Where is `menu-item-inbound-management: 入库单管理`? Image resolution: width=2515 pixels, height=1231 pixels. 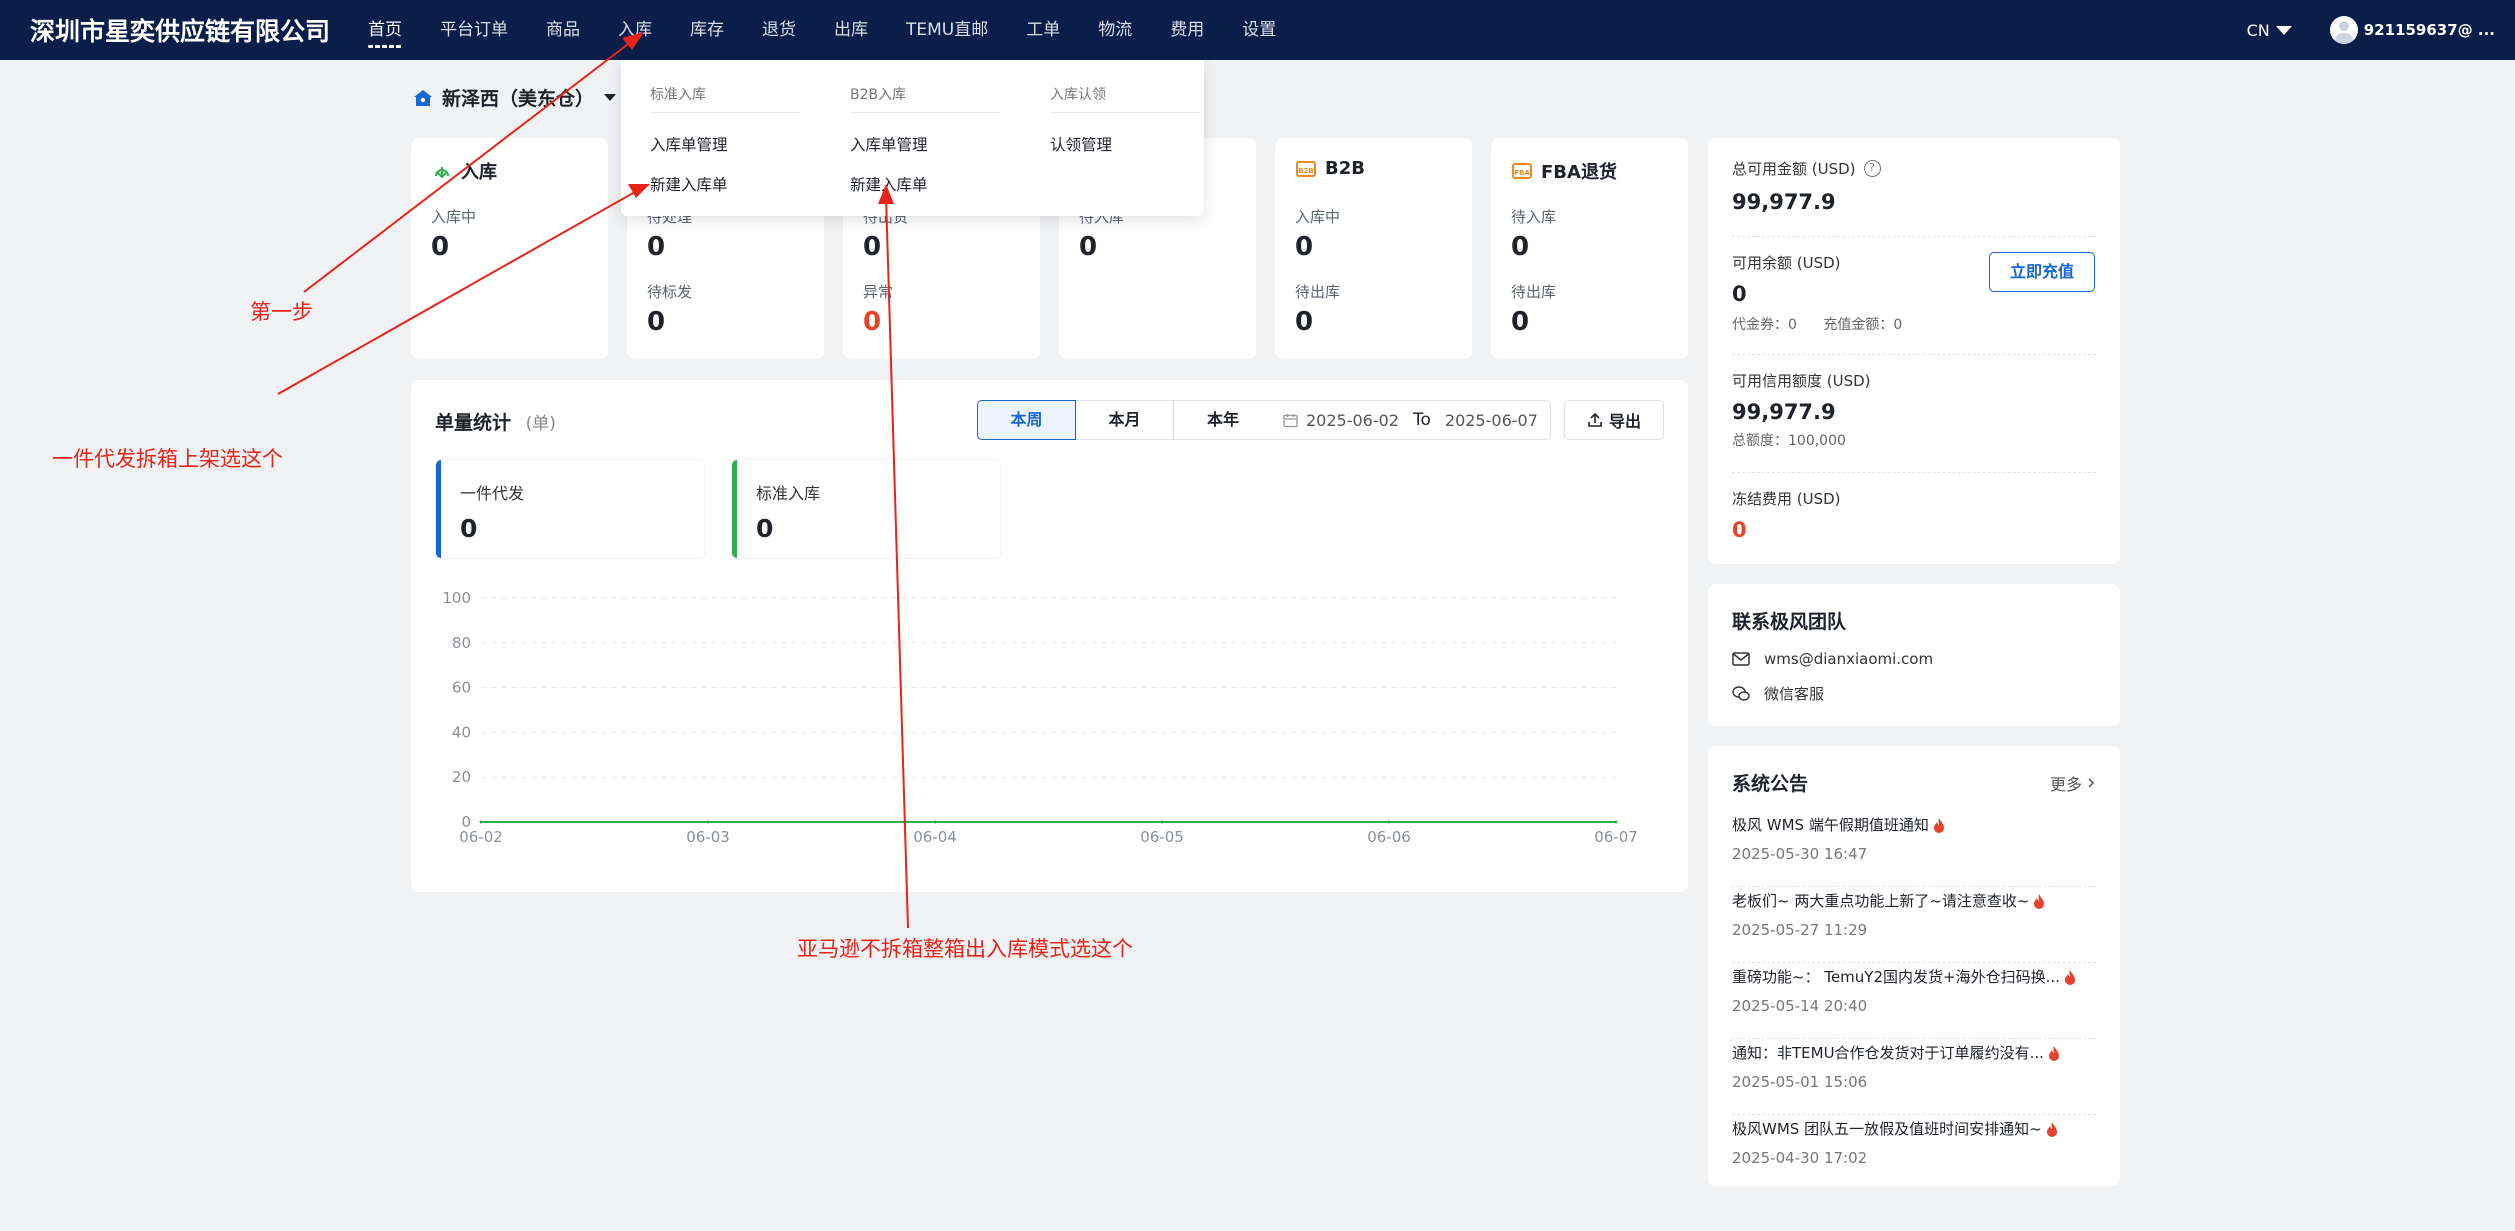
menu-item-inbound-management: 入库单管理 is located at coordinates (725, 144).